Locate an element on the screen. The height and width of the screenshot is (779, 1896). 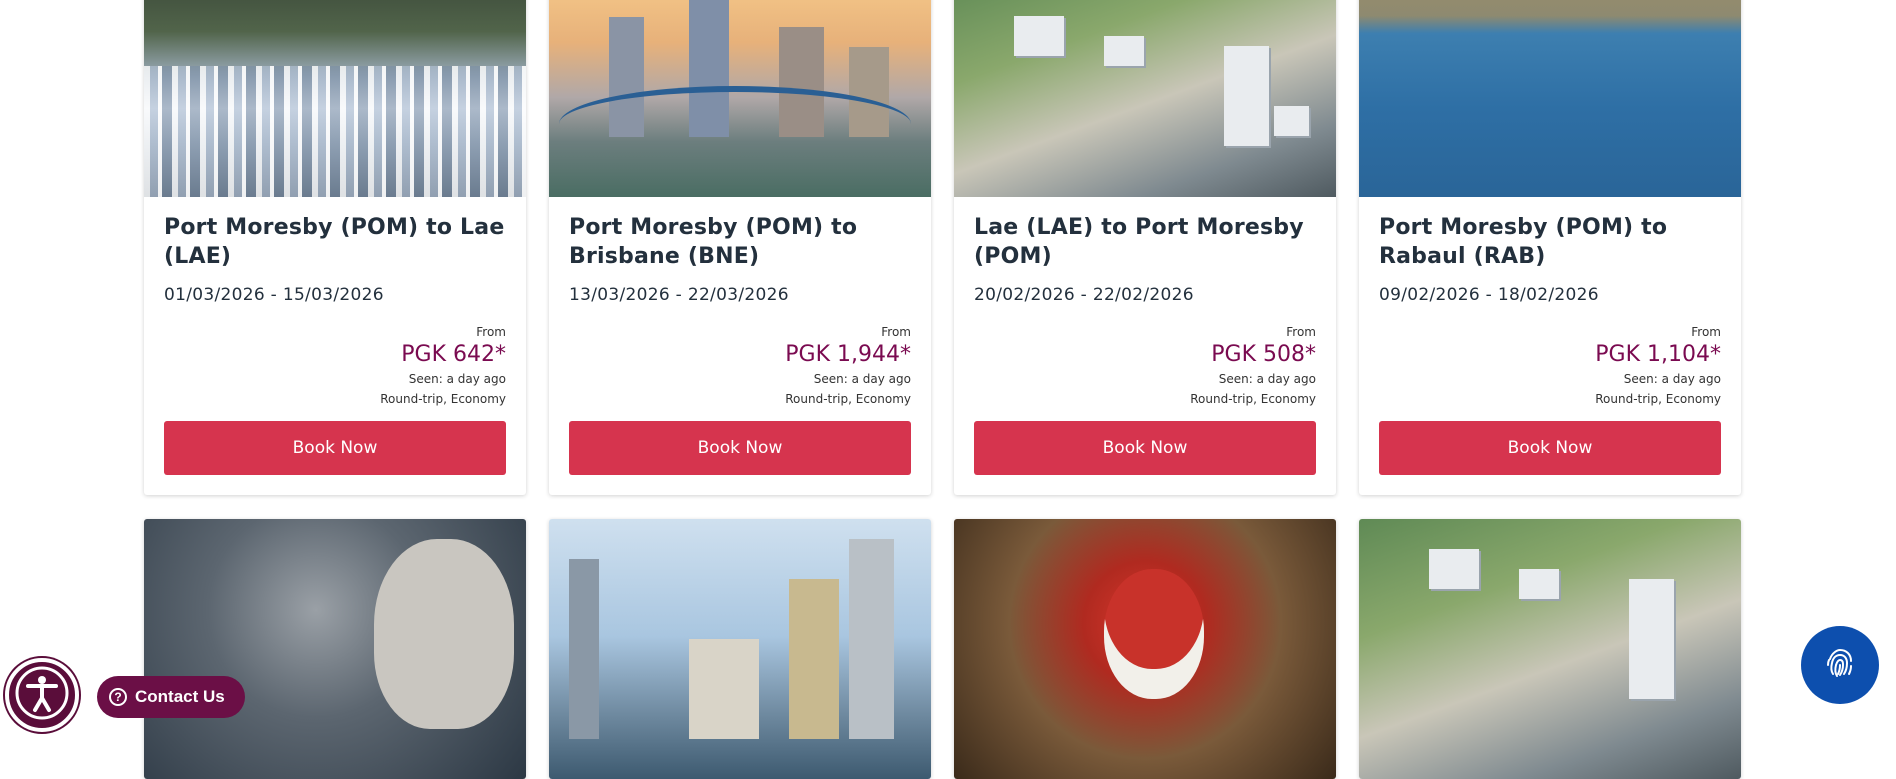
accessibility-button is located at coordinates (42, 695).